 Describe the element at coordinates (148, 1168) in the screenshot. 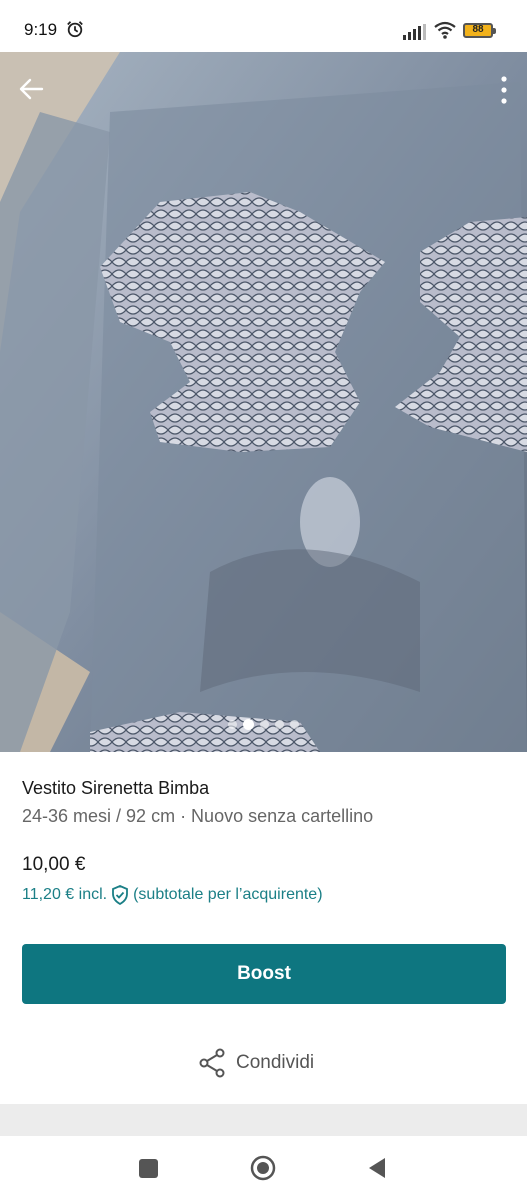

I see `recent-apps-icon` at that location.